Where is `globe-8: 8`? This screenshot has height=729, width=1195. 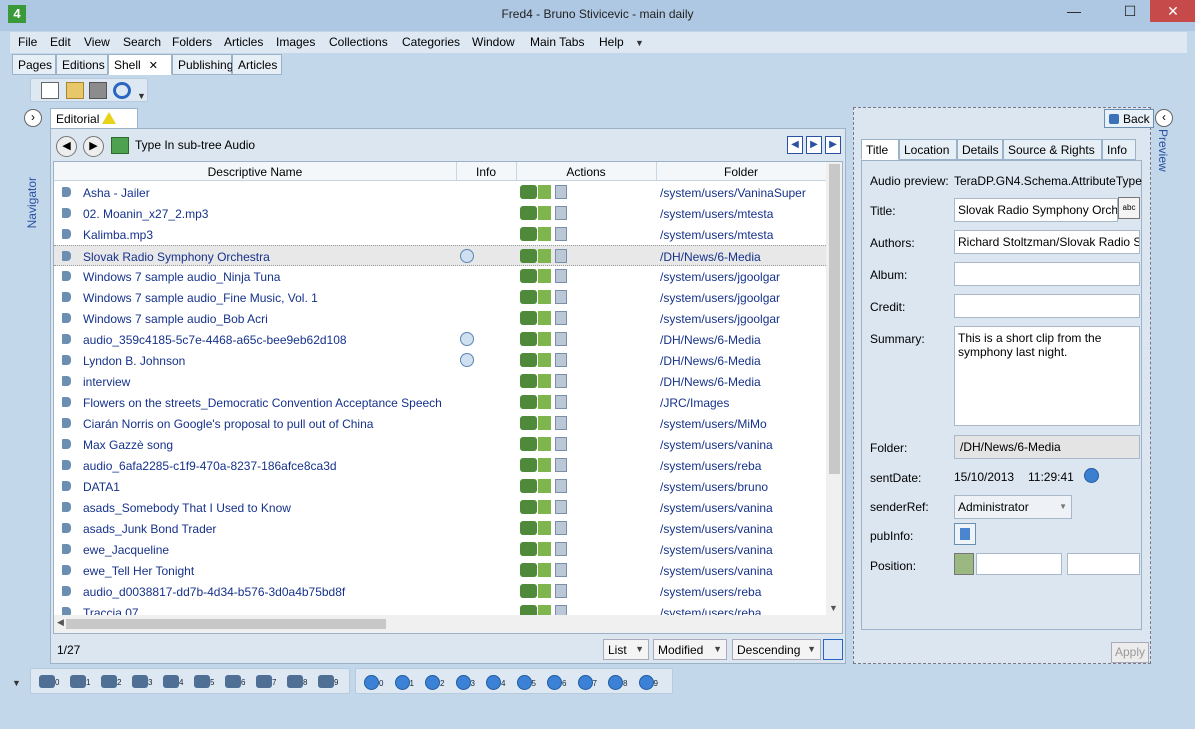 globe-8: 8 is located at coordinates (617, 682).